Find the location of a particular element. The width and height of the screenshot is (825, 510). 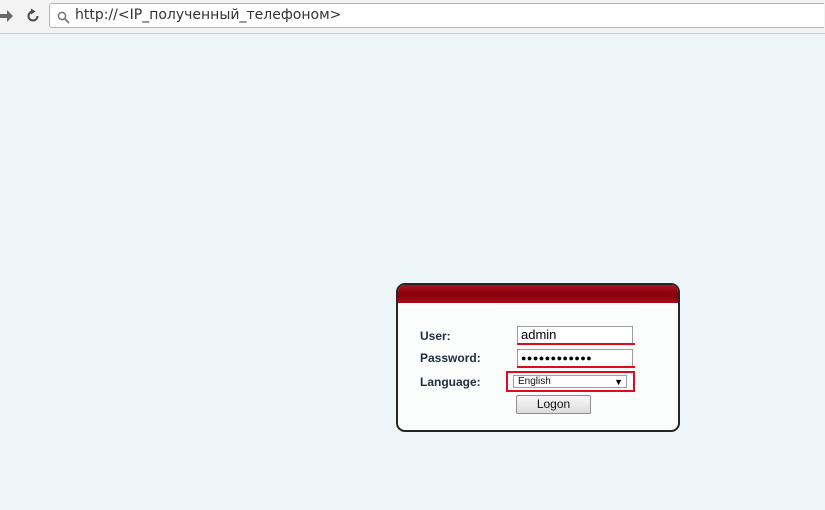

panel-header-bar is located at coordinates (538, 294).